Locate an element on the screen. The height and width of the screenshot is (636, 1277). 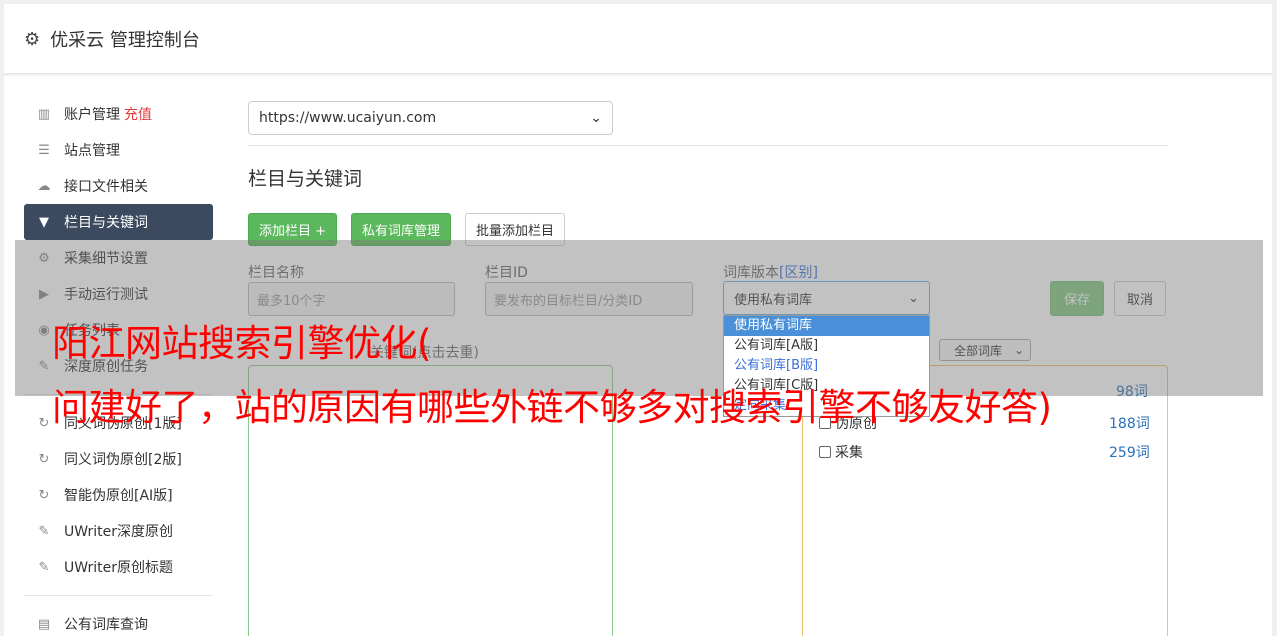
sidebar-item-label: 接口文件相关 is located at coordinates (106, 187).